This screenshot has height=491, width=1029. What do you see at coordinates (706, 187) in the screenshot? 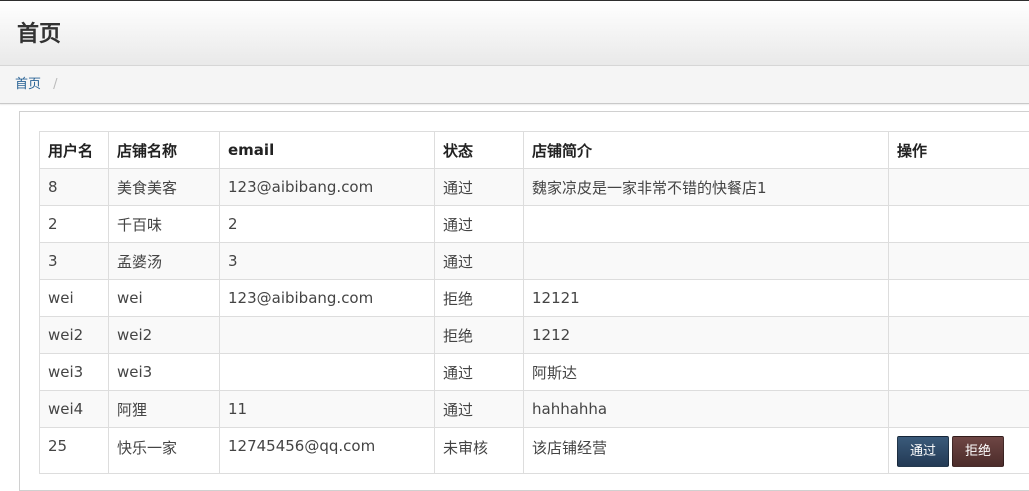
I see `cell-description: 魏家凉皮是一家非常不错的快餐店1` at bounding box center [706, 187].